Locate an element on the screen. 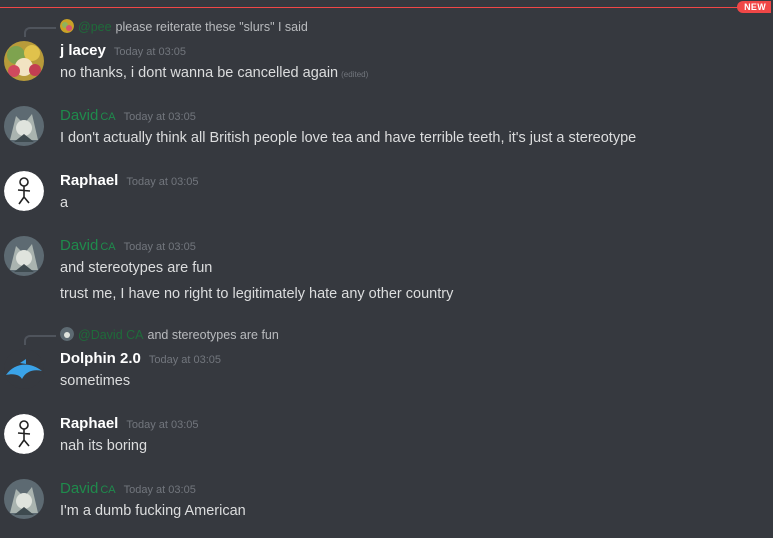  message-header: Dolphin 2.0 Today at 03:05 is located at coordinates (140, 359).